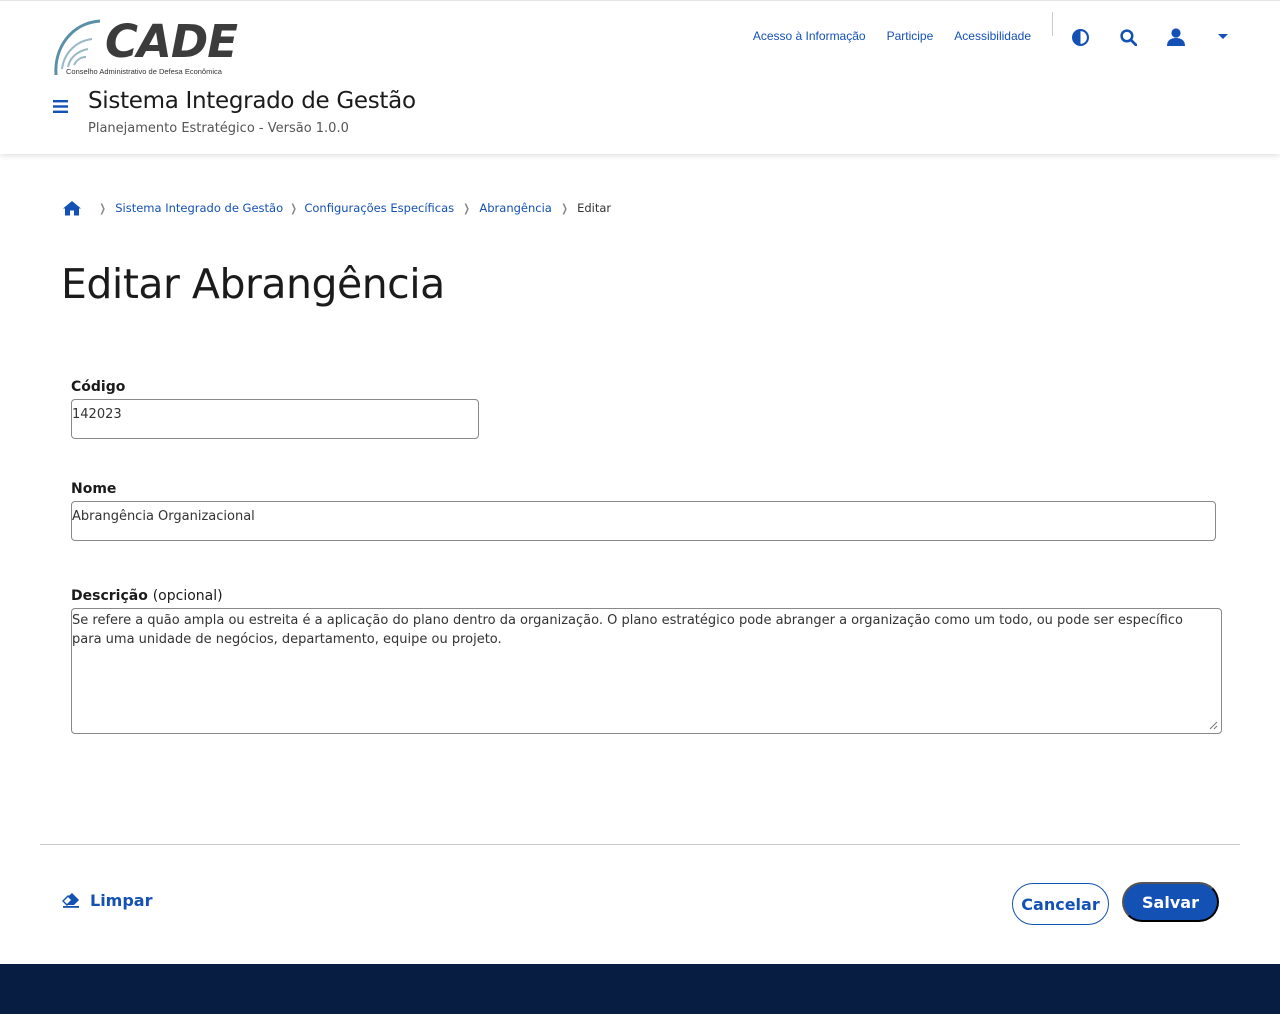  Describe the element at coordinates (275, 419) in the screenshot. I see `codigo-input: 142023` at that location.